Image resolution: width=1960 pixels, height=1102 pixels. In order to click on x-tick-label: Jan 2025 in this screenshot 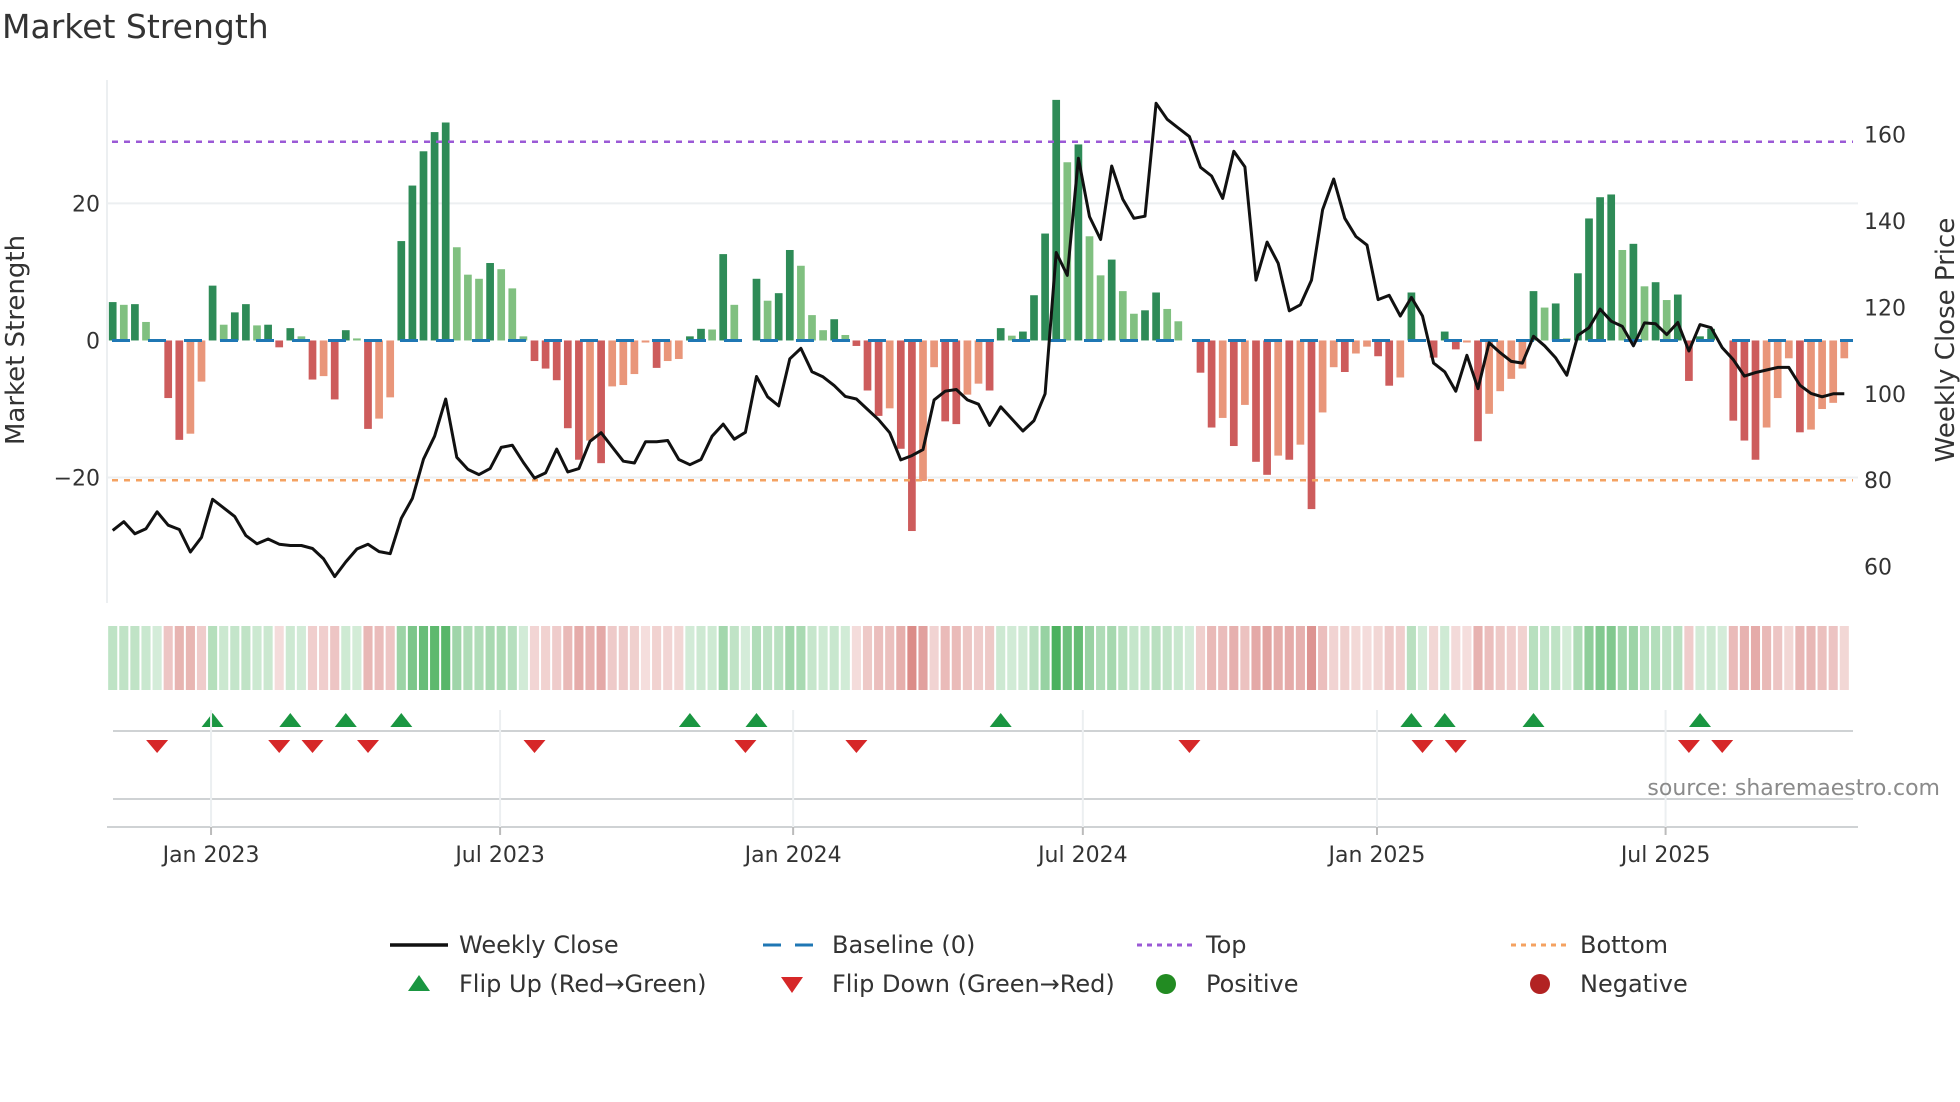, I will do `click(1376, 855)`.